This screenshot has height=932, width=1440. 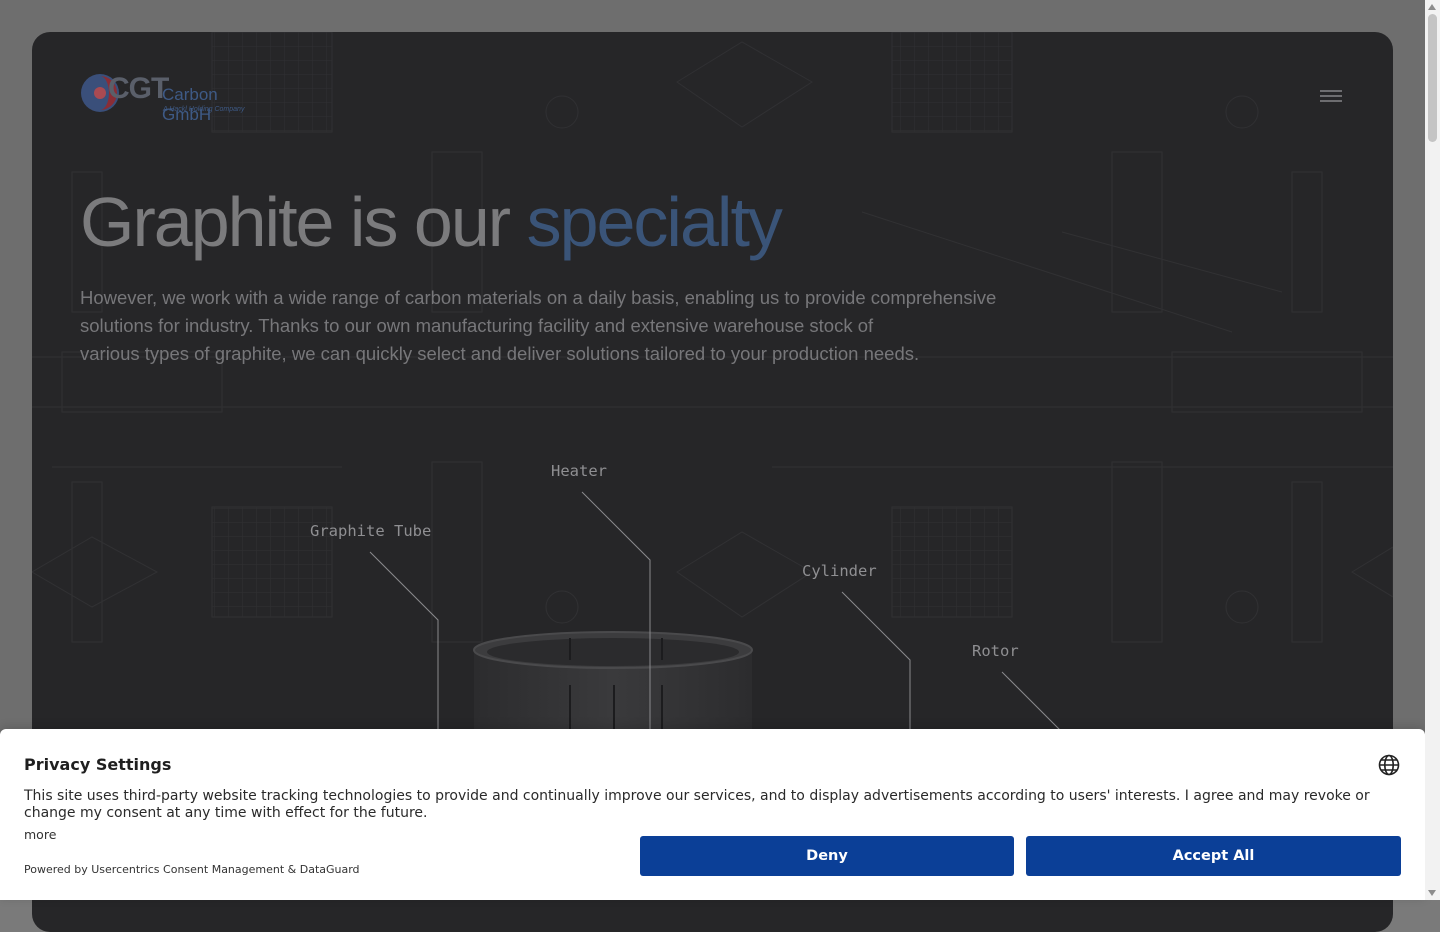 What do you see at coordinates (98, 764) in the screenshot?
I see `consent-title: Privacy Settings` at bounding box center [98, 764].